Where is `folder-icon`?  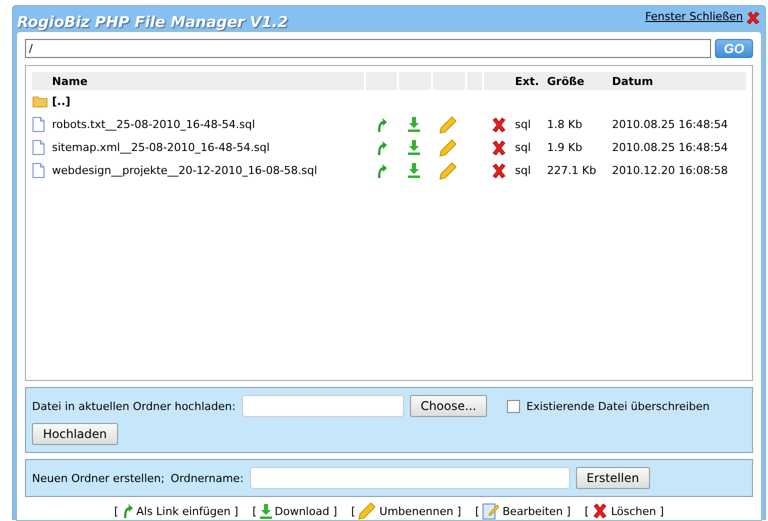
folder-icon is located at coordinates (40, 101).